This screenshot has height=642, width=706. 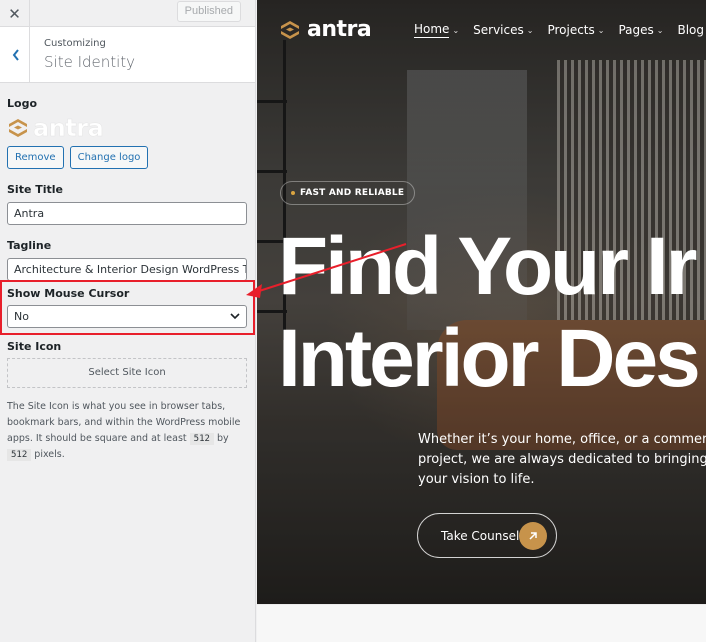 I want to click on hero-heading-line-2: Interior Des, so click(x=489, y=358).